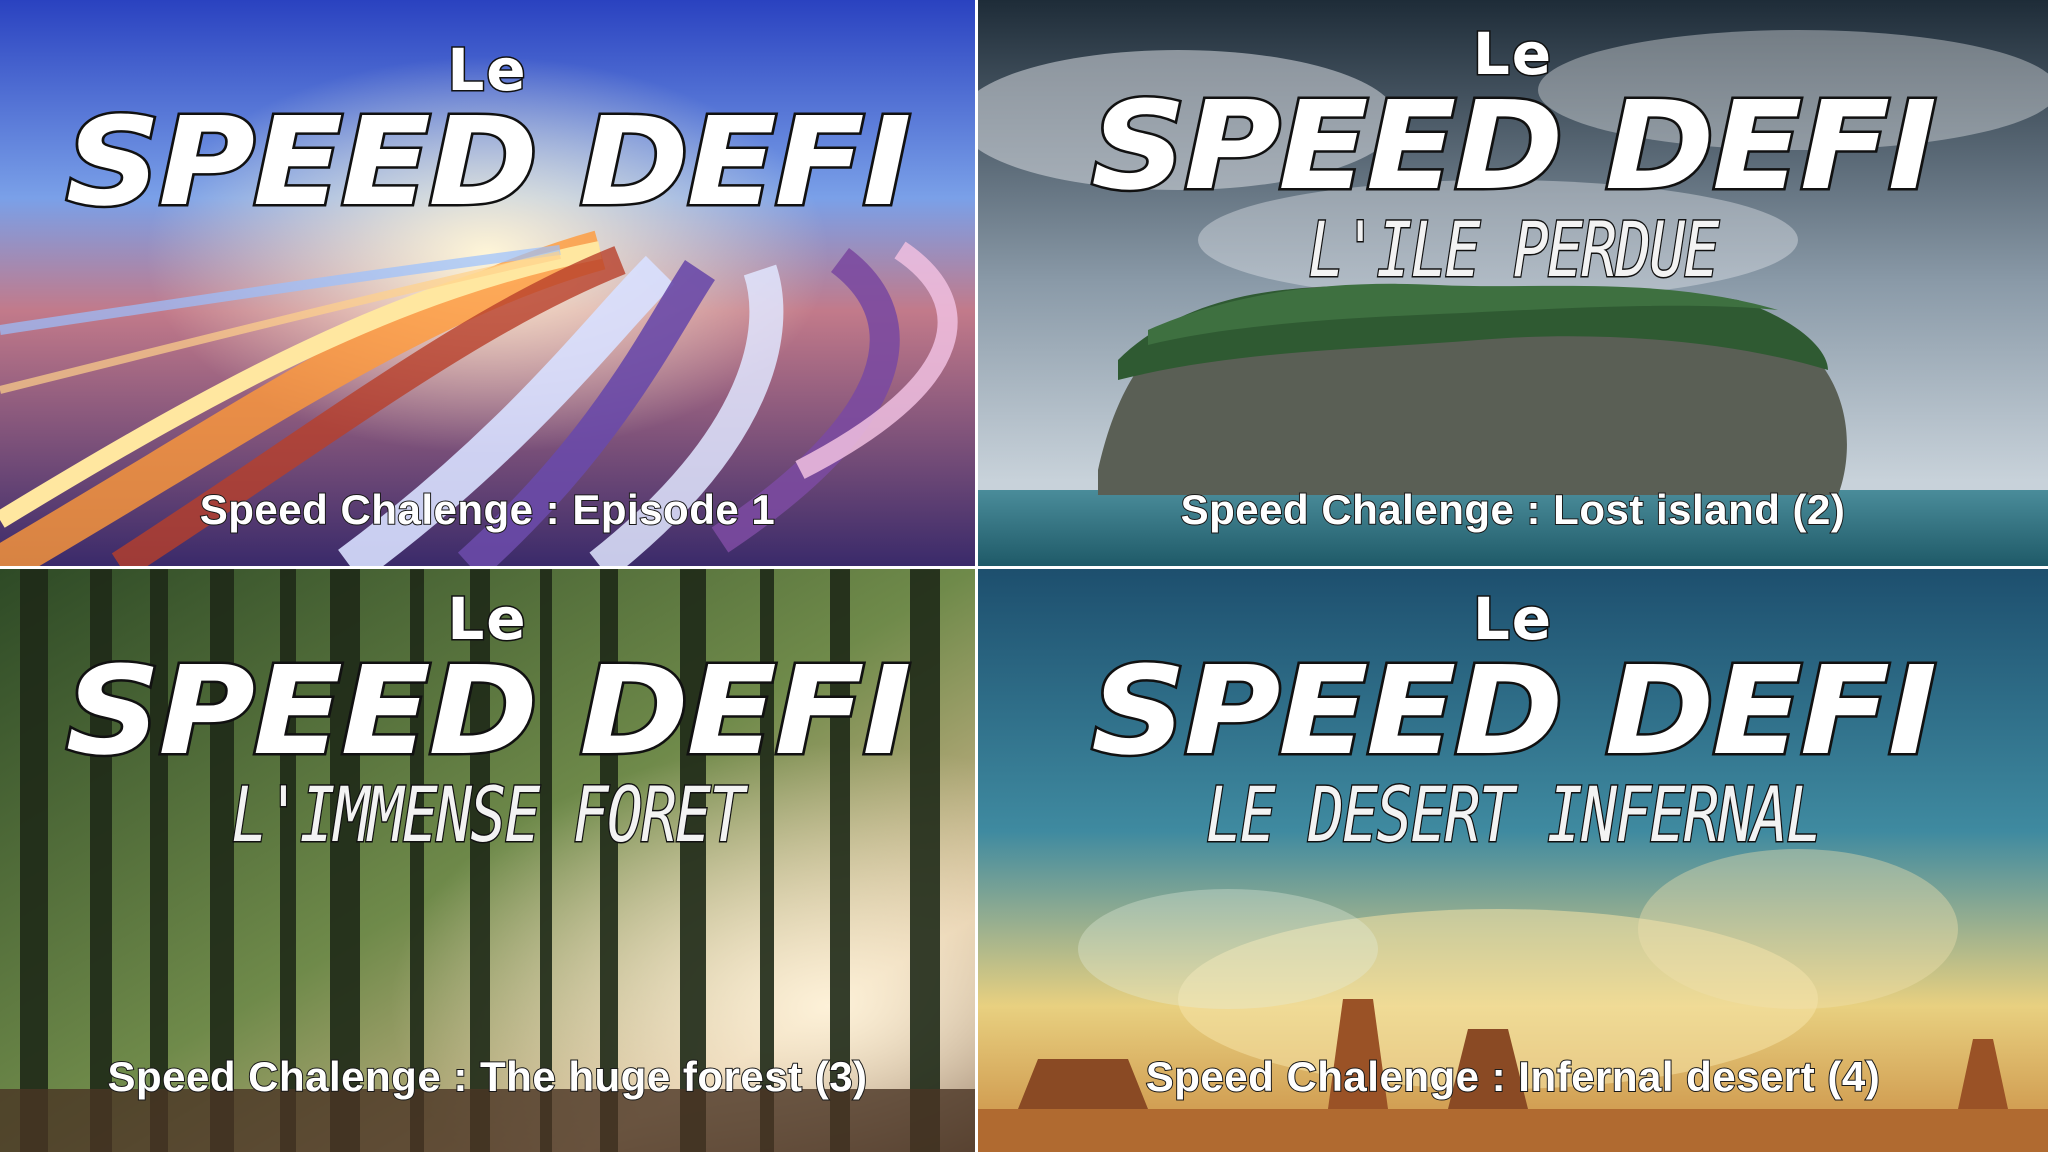 The image size is (2048, 1152). I want to click on title-block: Le SPEED DEFI LE DESERT INFERNAL, so click(1513, 723).